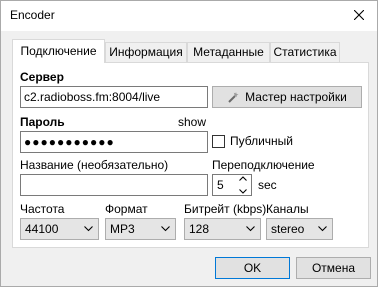  What do you see at coordinates (114, 185) in the screenshot?
I see `name-input` at bounding box center [114, 185].